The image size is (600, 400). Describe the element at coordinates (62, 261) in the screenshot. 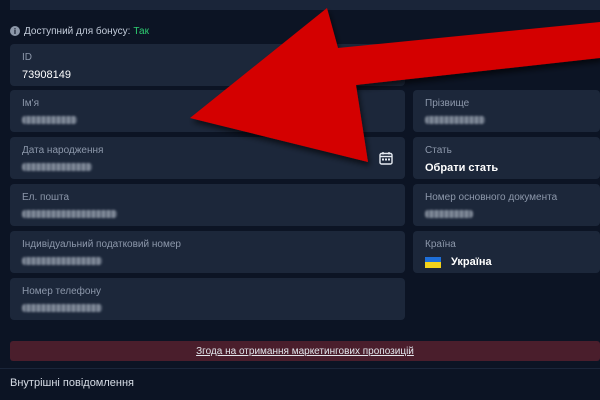

I see `tax-id-value-redacted` at that location.